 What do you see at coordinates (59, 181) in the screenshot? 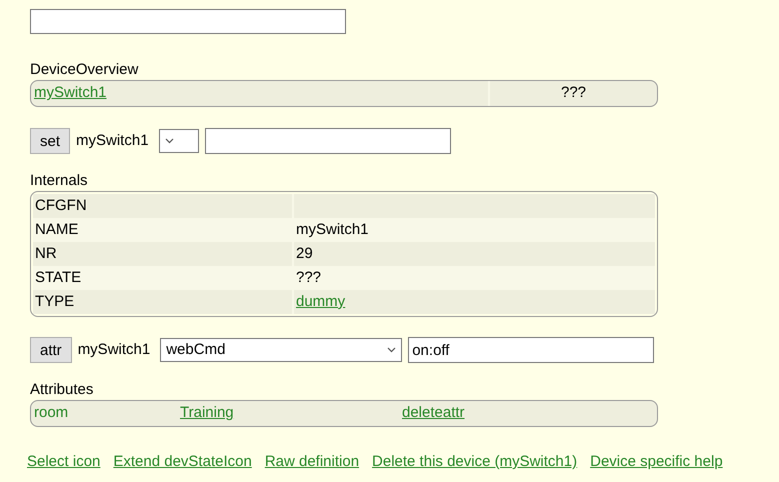
I see `section-title: Internals` at bounding box center [59, 181].